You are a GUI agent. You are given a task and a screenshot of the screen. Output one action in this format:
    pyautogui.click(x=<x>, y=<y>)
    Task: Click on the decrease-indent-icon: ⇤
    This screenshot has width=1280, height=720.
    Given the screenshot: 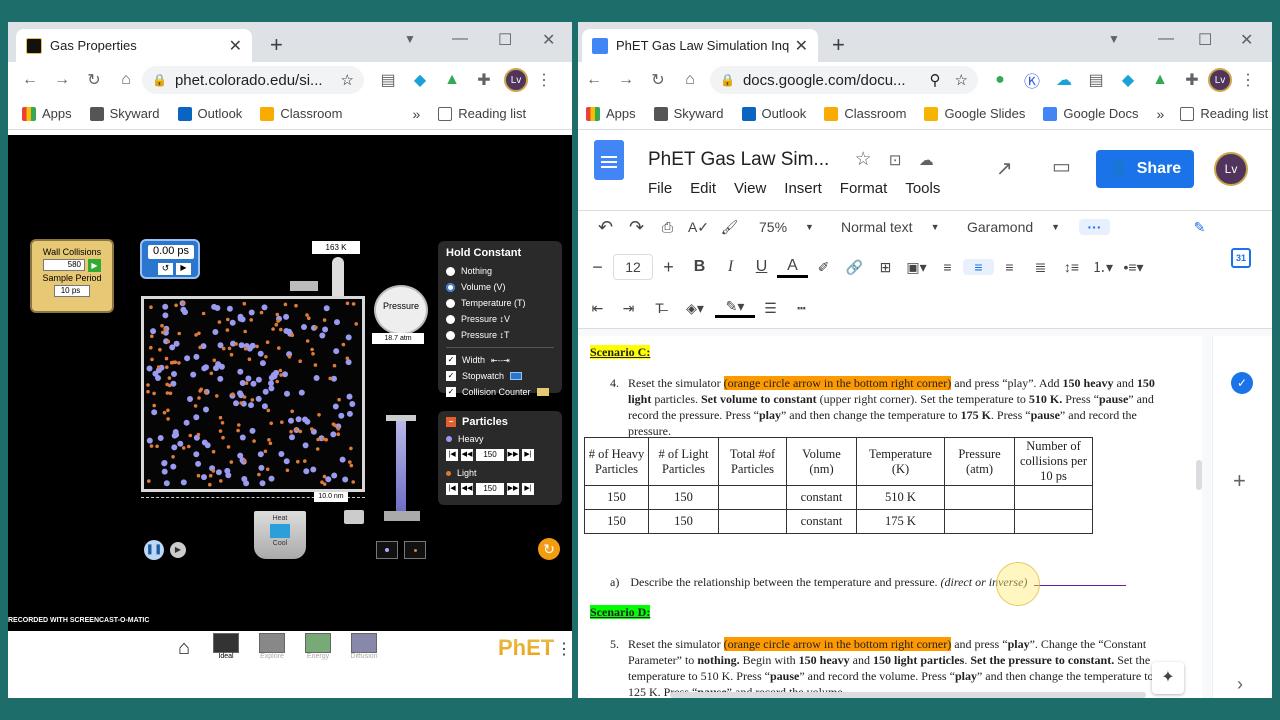 What is the action you would take?
    pyautogui.click(x=597, y=308)
    